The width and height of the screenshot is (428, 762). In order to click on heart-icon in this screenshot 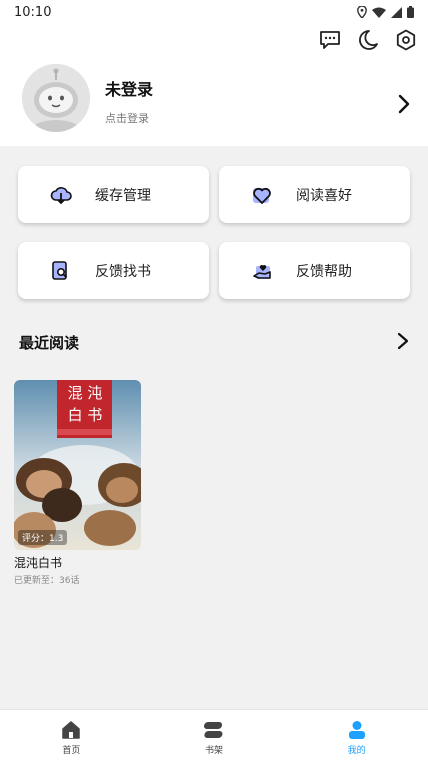, I will do `click(262, 195)`.